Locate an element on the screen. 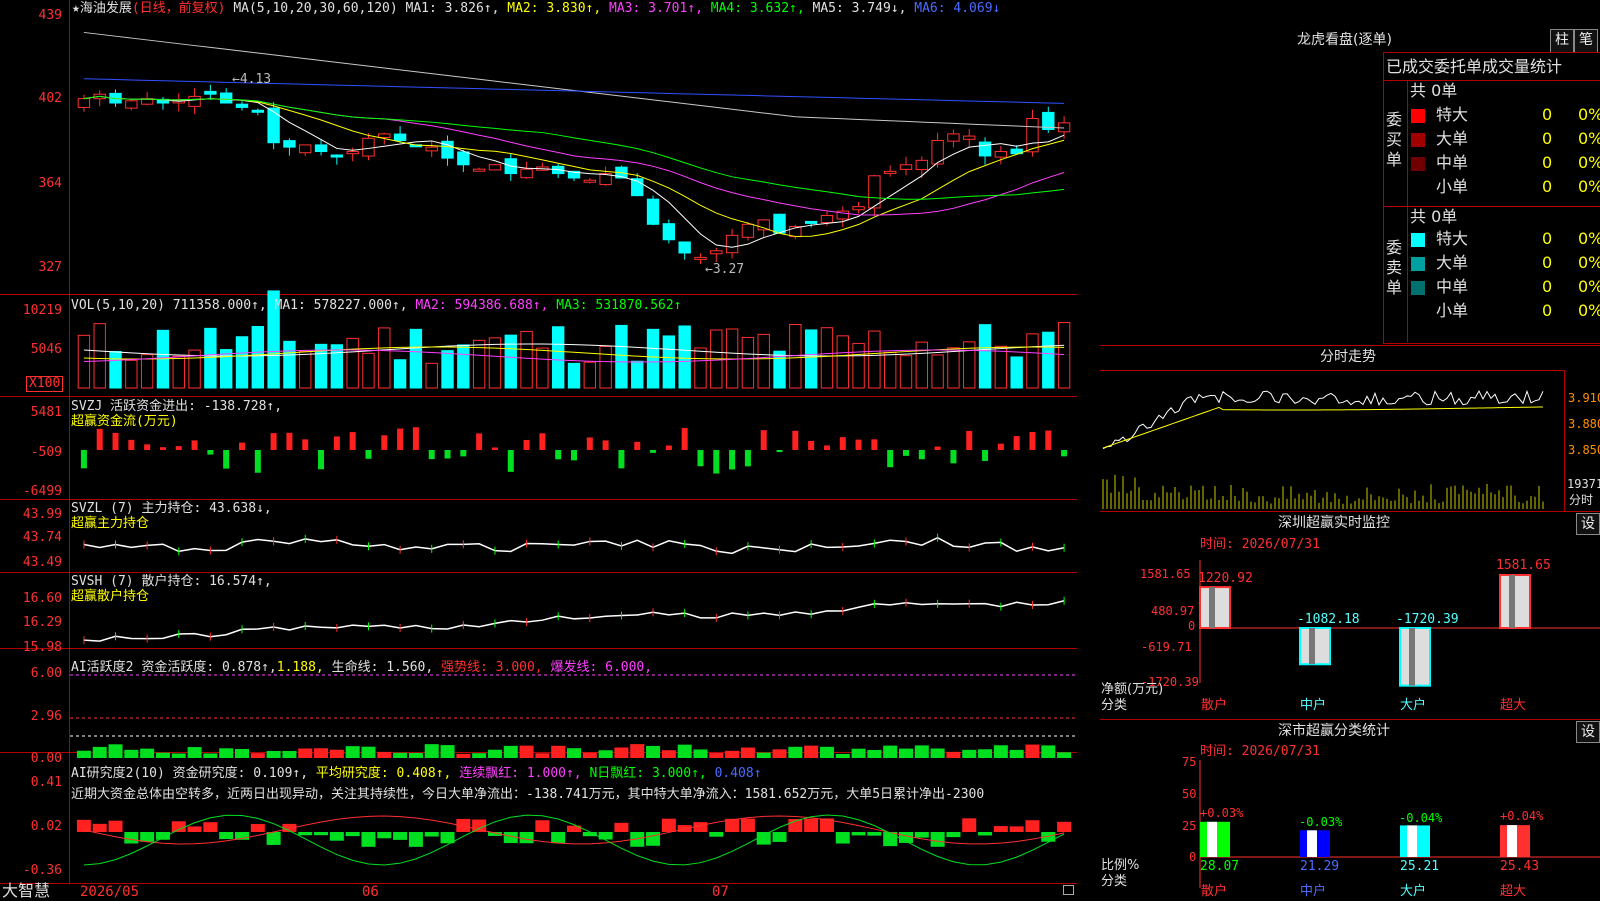  class-title: 深市超赢分类统计 is located at coordinates (1334, 731).